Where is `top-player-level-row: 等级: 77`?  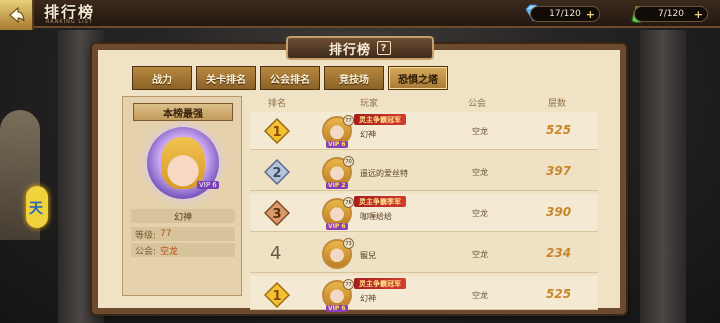
top-player-level-row: 等级: 77 is located at coordinates (183, 234).